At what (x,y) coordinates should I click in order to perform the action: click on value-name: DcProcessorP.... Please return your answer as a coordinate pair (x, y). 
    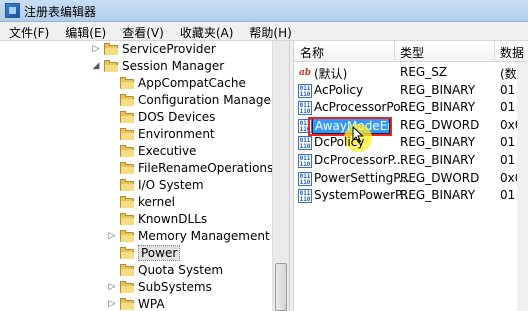
    Looking at the image, I should click on (359, 160).